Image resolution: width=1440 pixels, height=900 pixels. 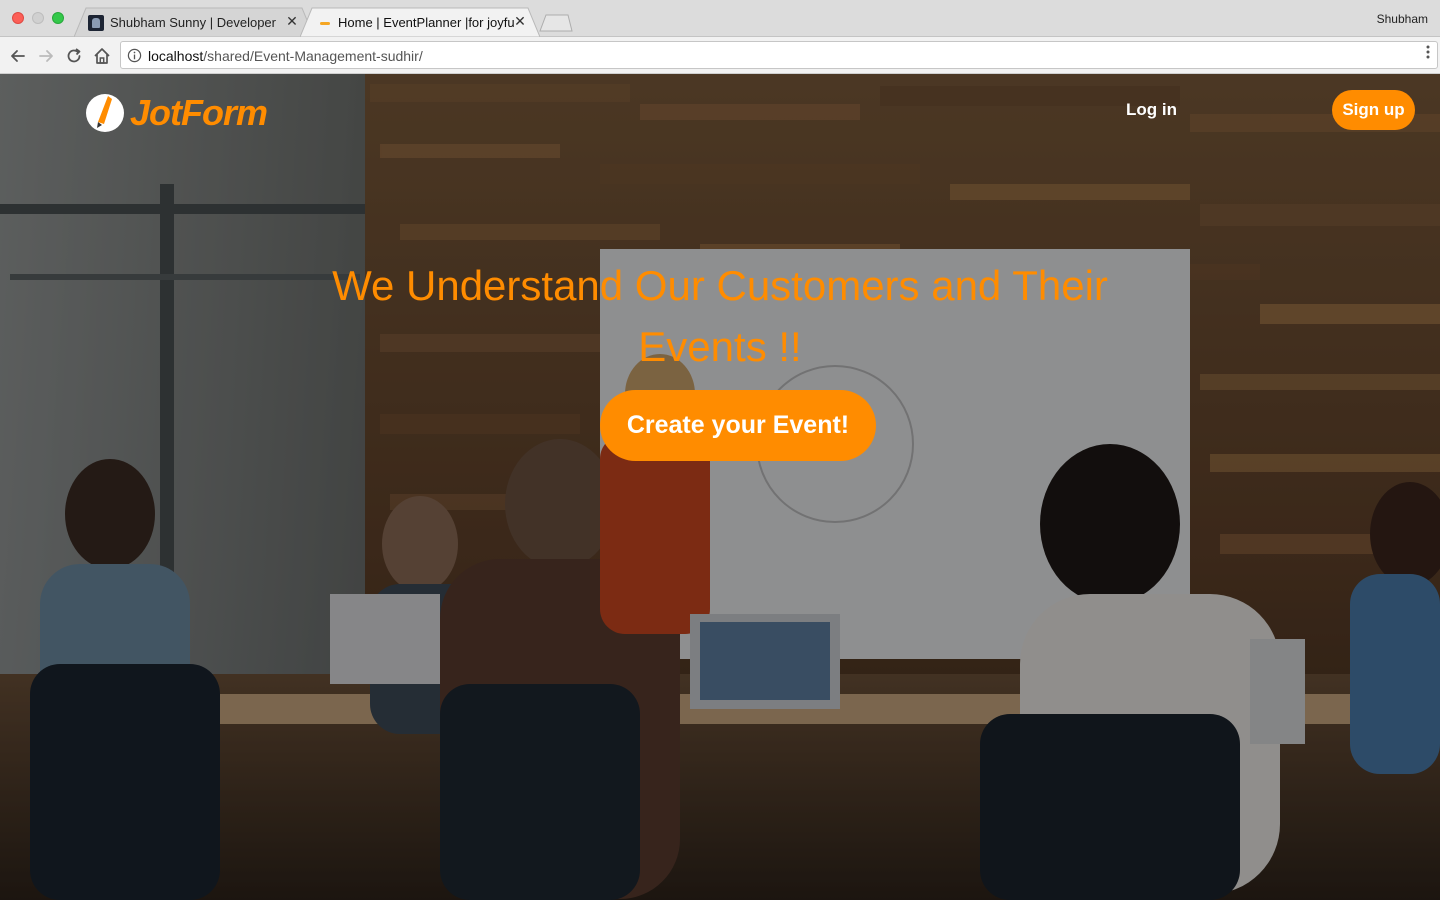 What do you see at coordinates (176, 56) in the screenshot?
I see `url-host: localhost` at bounding box center [176, 56].